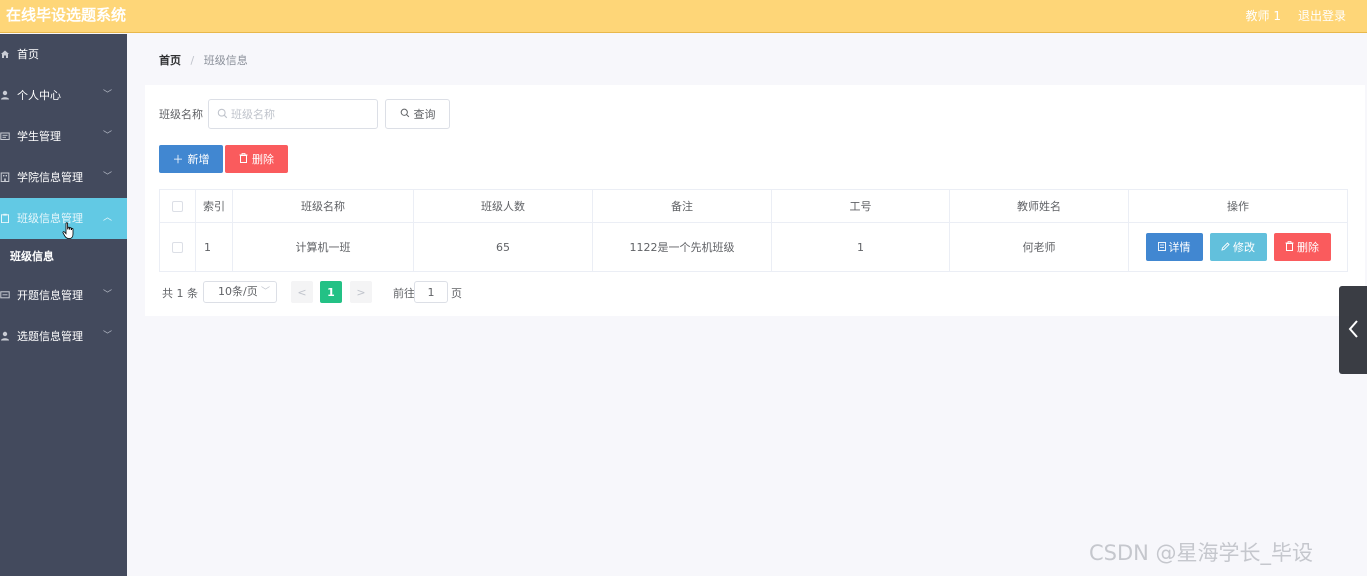 The height and width of the screenshot is (576, 1367). I want to click on sidebar-item-label: 选题信息管理, so click(50, 336).